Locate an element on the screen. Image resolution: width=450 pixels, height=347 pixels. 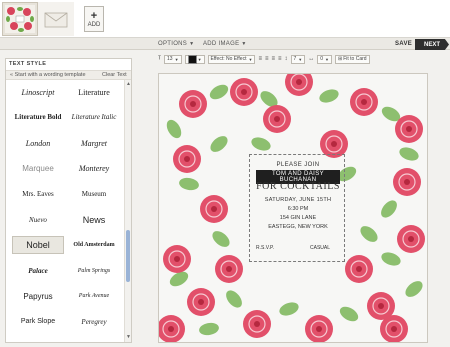
scroll-down-icon: ▼ is located at coordinates (128, 336).